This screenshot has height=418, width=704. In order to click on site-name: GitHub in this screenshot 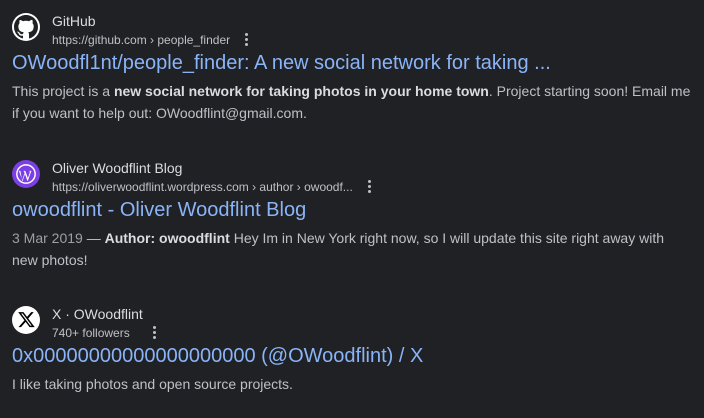, I will do `click(74, 21)`.